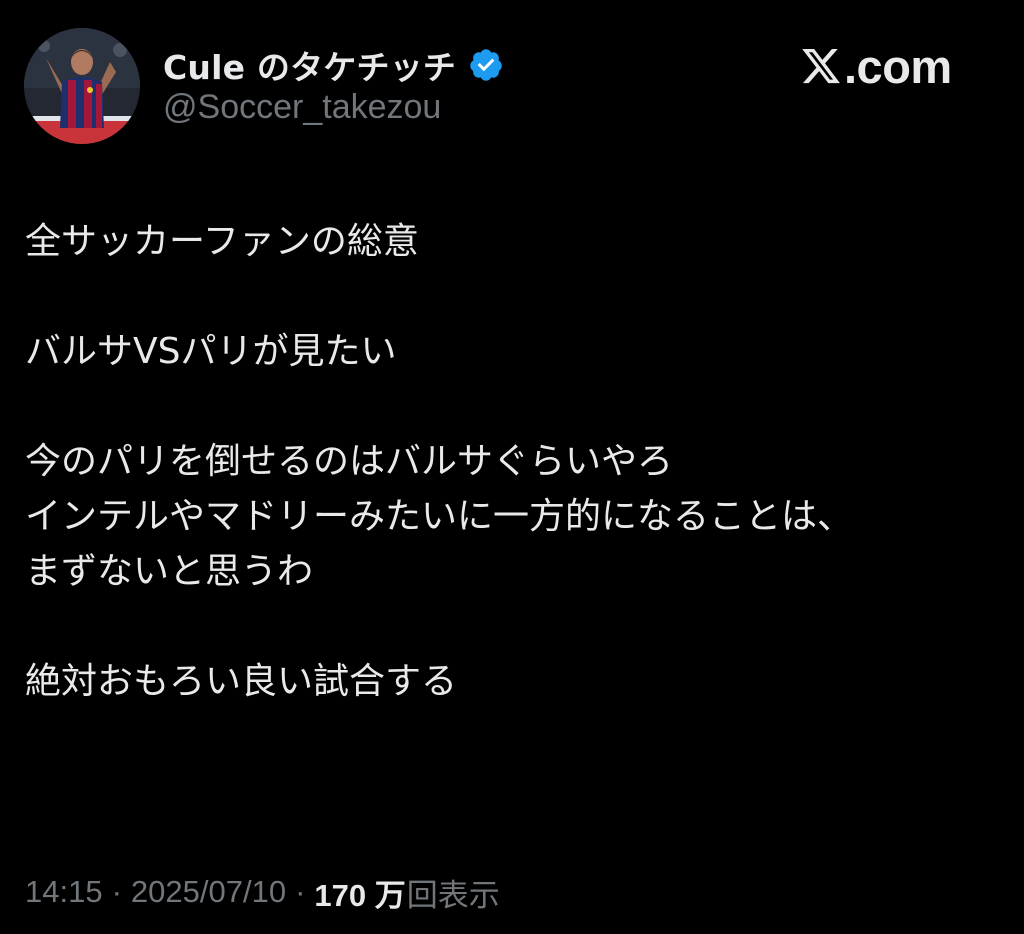 This screenshot has width=1024, height=934. What do you see at coordinates (64, 892) in the screenshot?
I see `tweet-time: 14:15` at bounding box center [64, 892].